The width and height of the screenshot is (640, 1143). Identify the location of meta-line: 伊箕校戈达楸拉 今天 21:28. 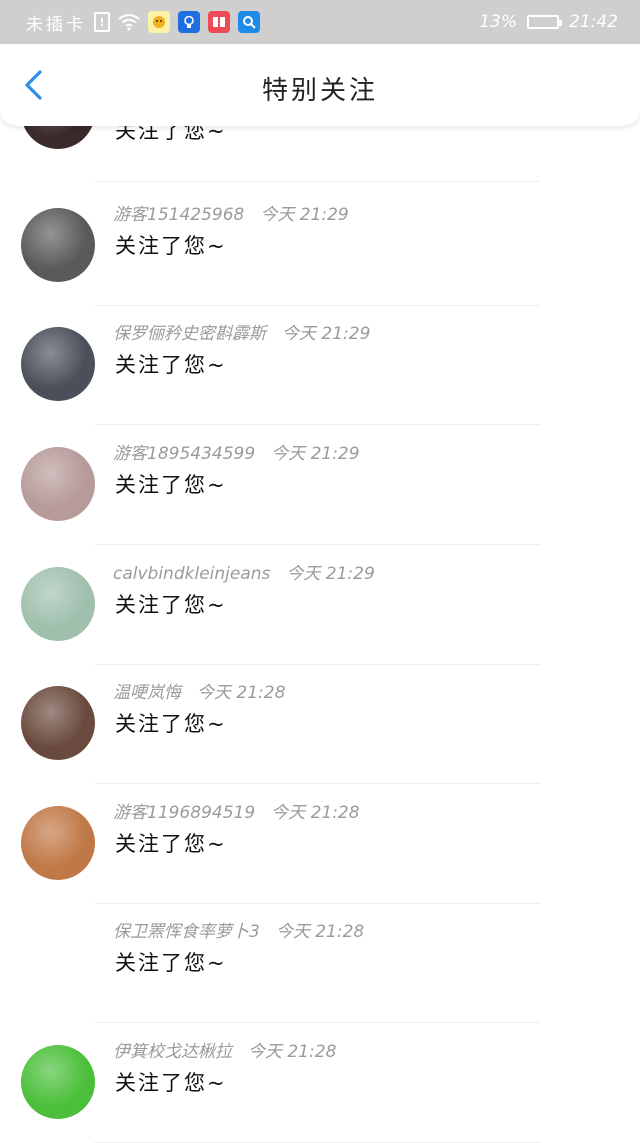
(224, 1049).